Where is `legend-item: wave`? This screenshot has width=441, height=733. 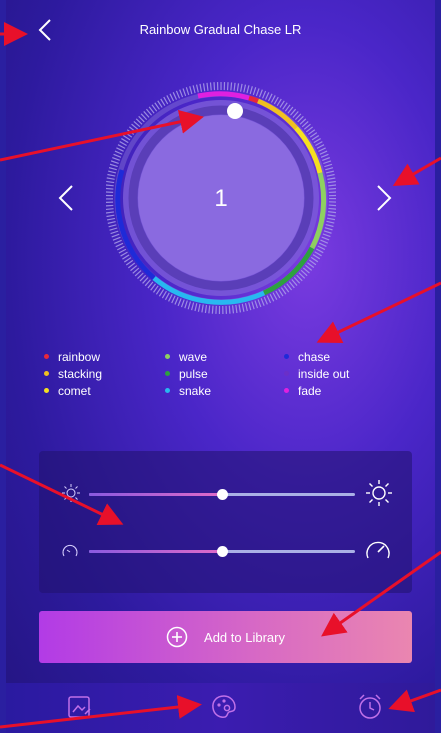
legend-item: wave is located at coordinates (188, 356).